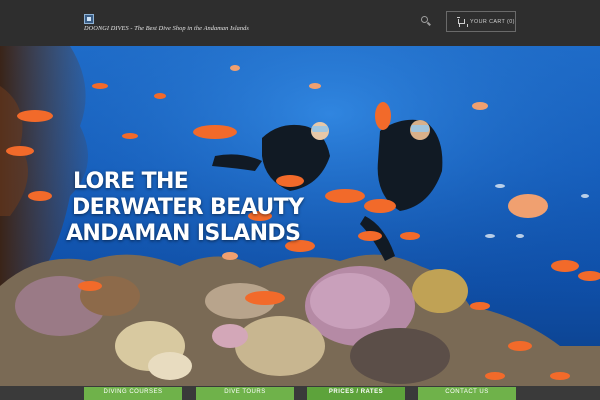 The height and width of the screenshot is (400, 600). I want to click on logo-icon, so click(89, 19).